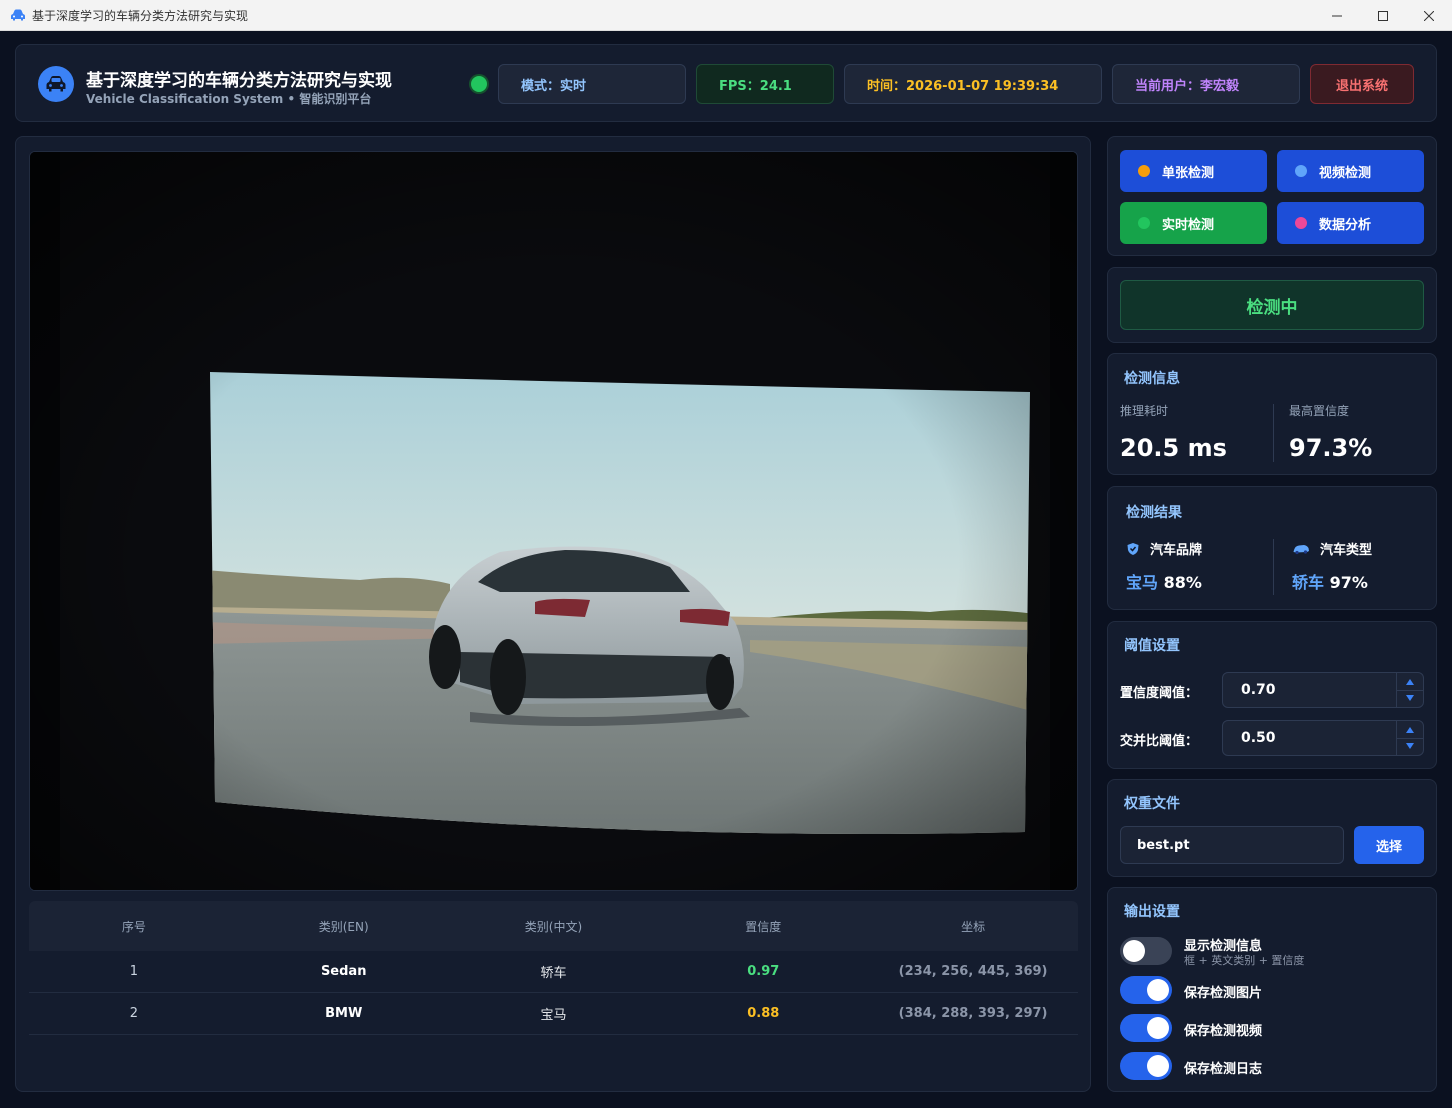 The height and width of the screenshot is (1108, 1452). Describe the element at coordinates (1146, 1066) in the screenshot. I see `save-log-toggle` at that location.